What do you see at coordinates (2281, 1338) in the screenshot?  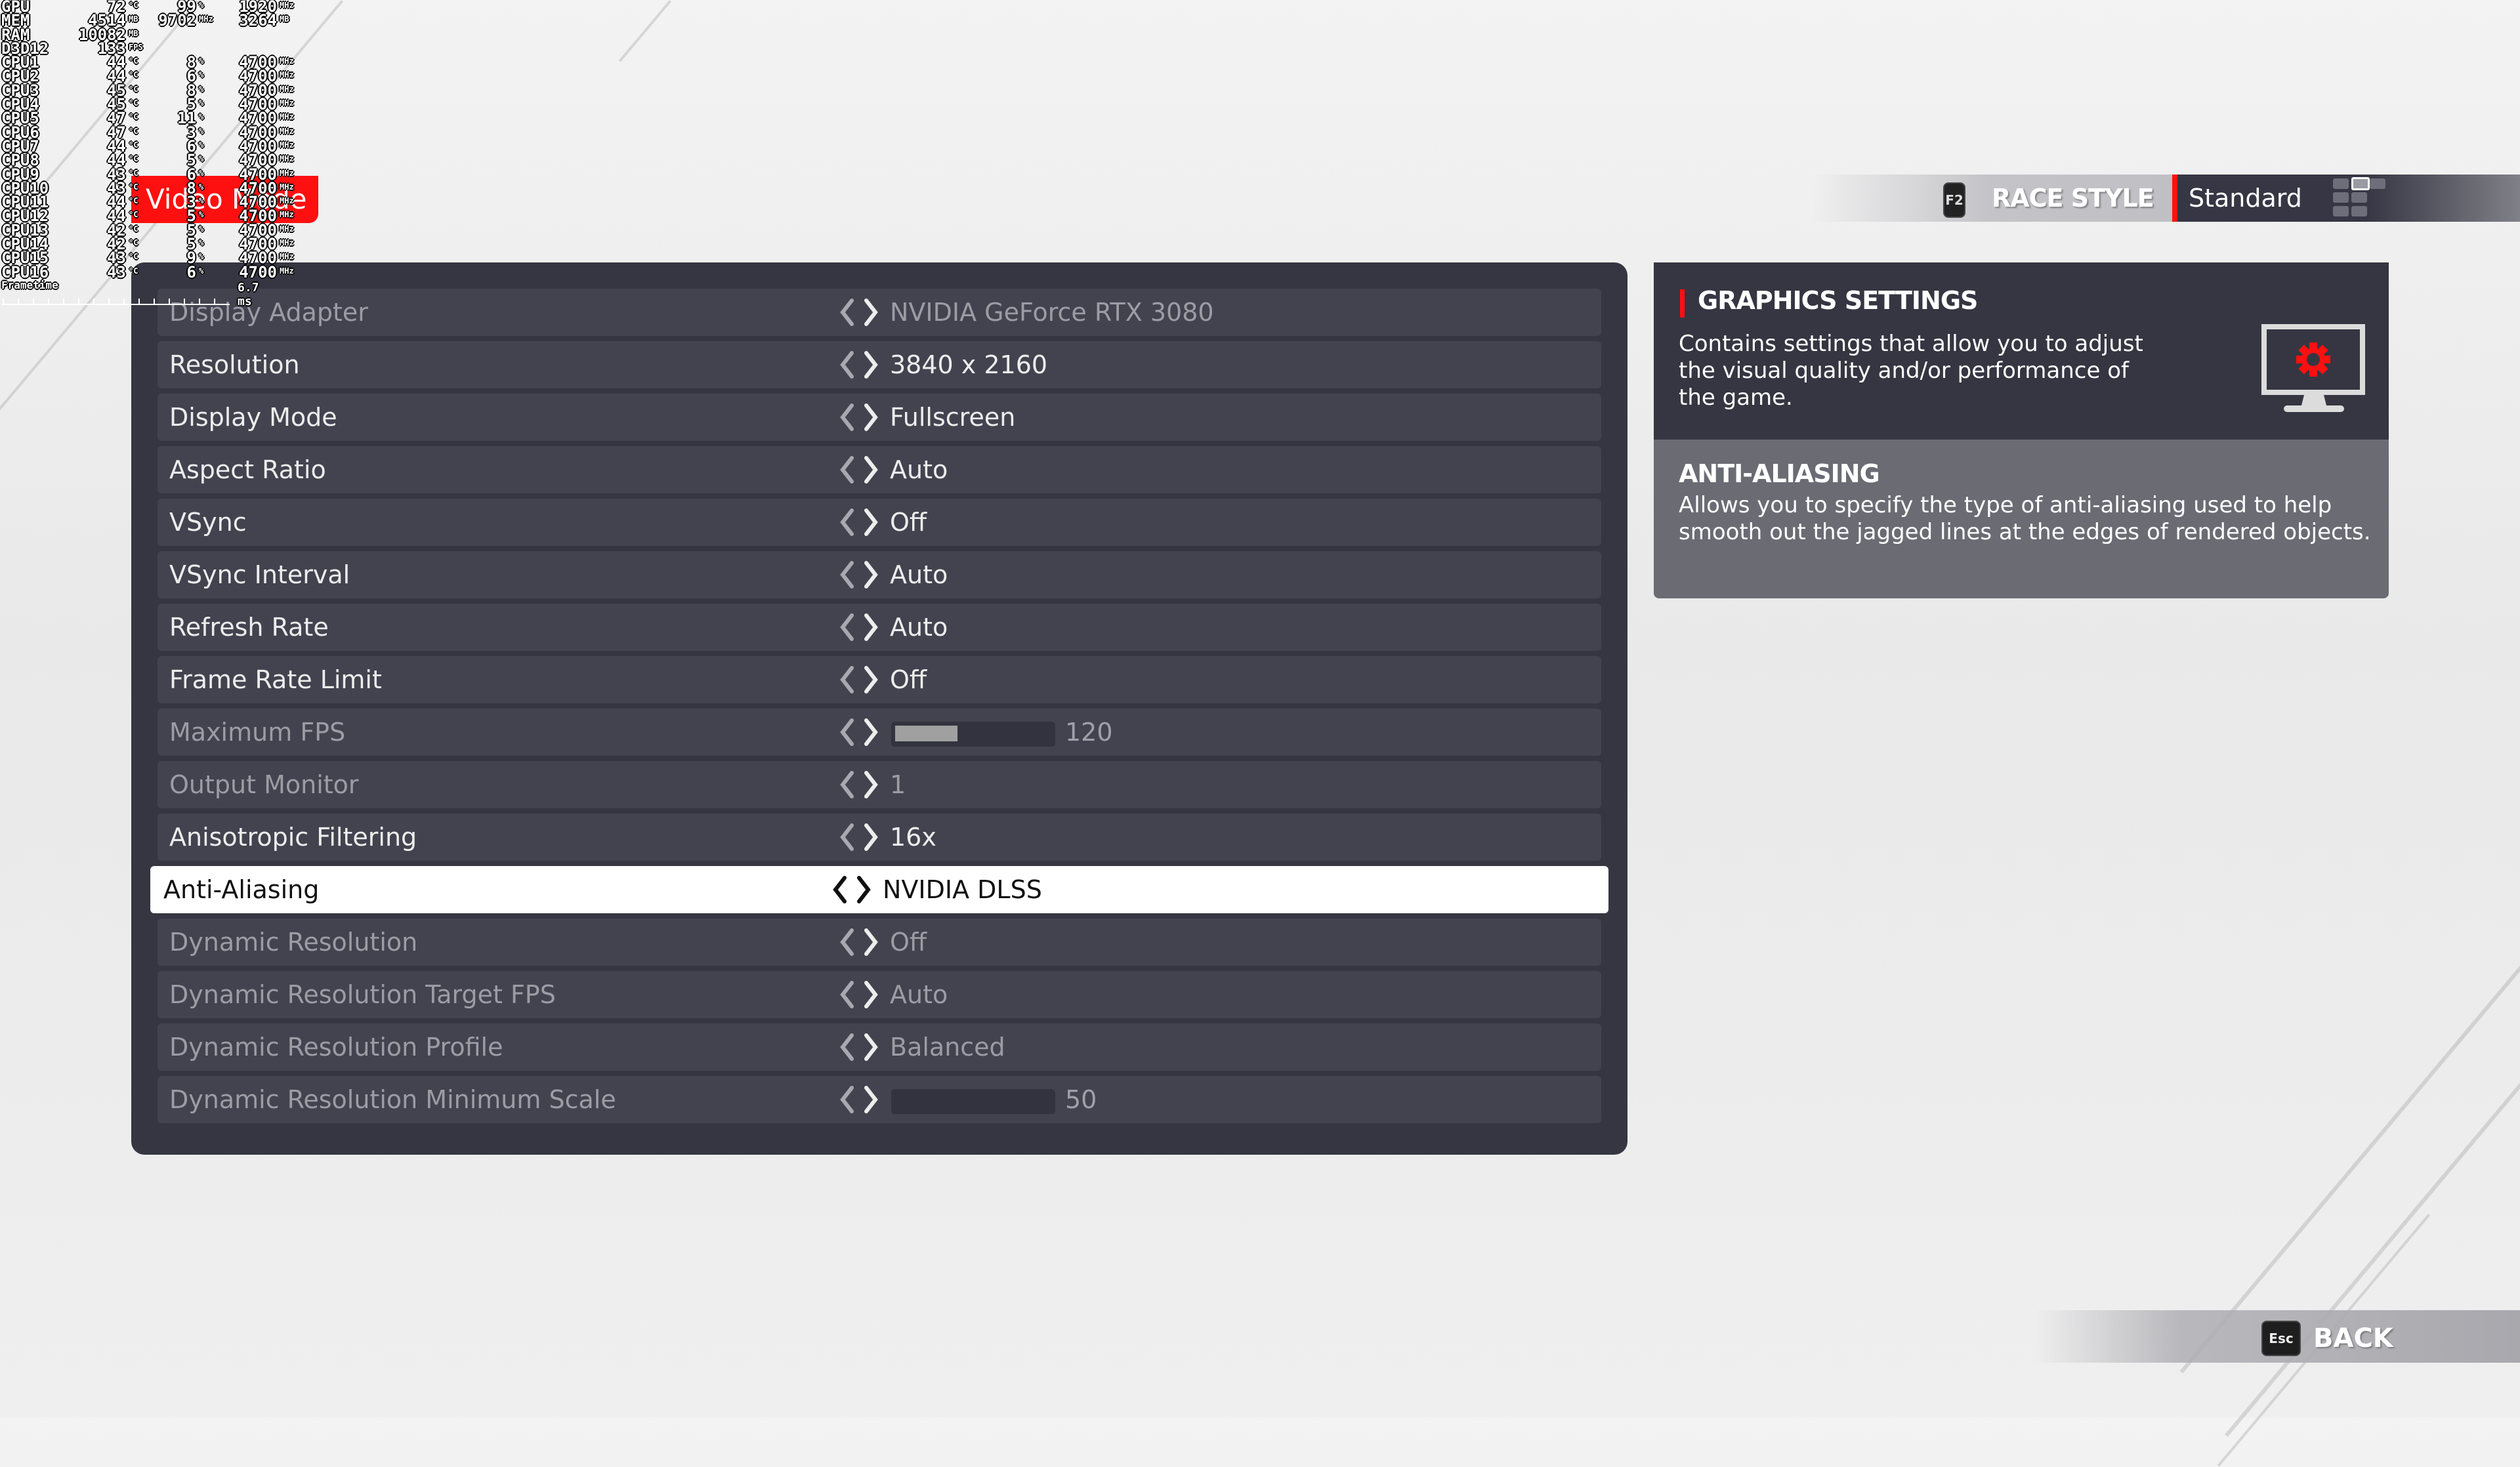 I see `esc-key-icon: Esc` at bounding box center [2281, 1338].